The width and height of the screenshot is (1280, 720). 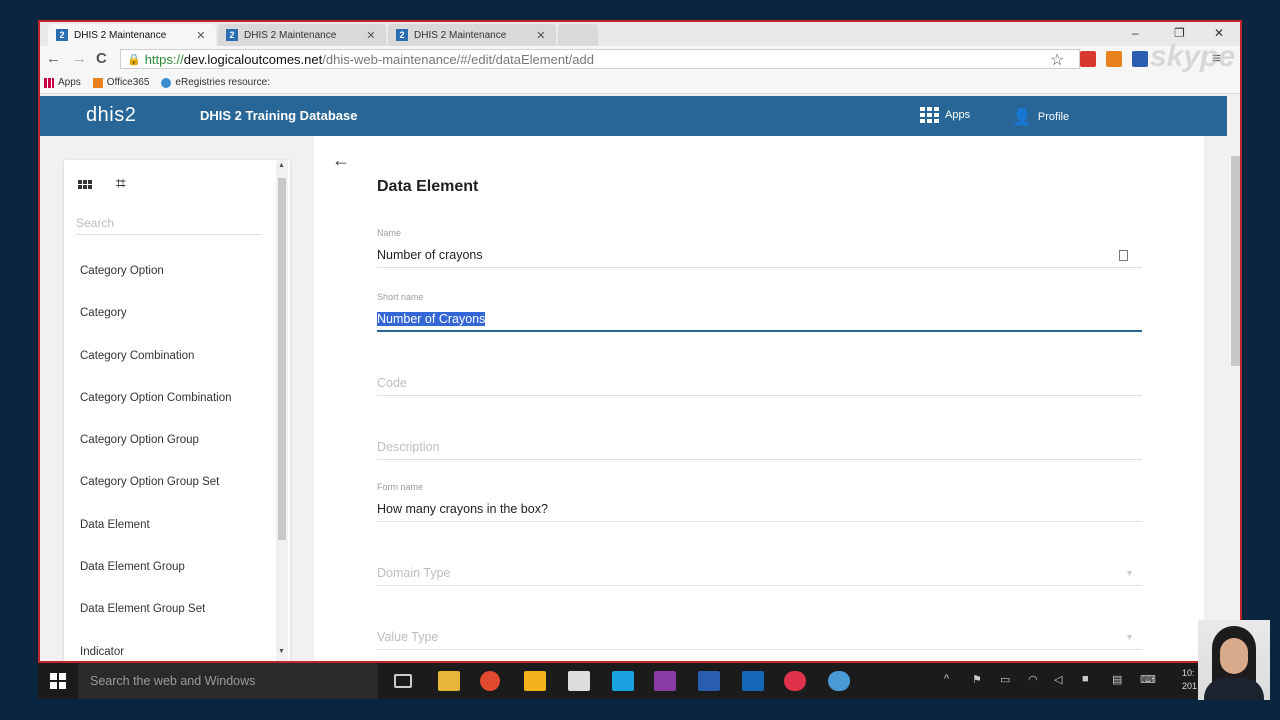 What do you see at coordinates (1085, 679) in the screenshot?
I see `lock-tray-icon: ■` at bounding box center [1085, 679].